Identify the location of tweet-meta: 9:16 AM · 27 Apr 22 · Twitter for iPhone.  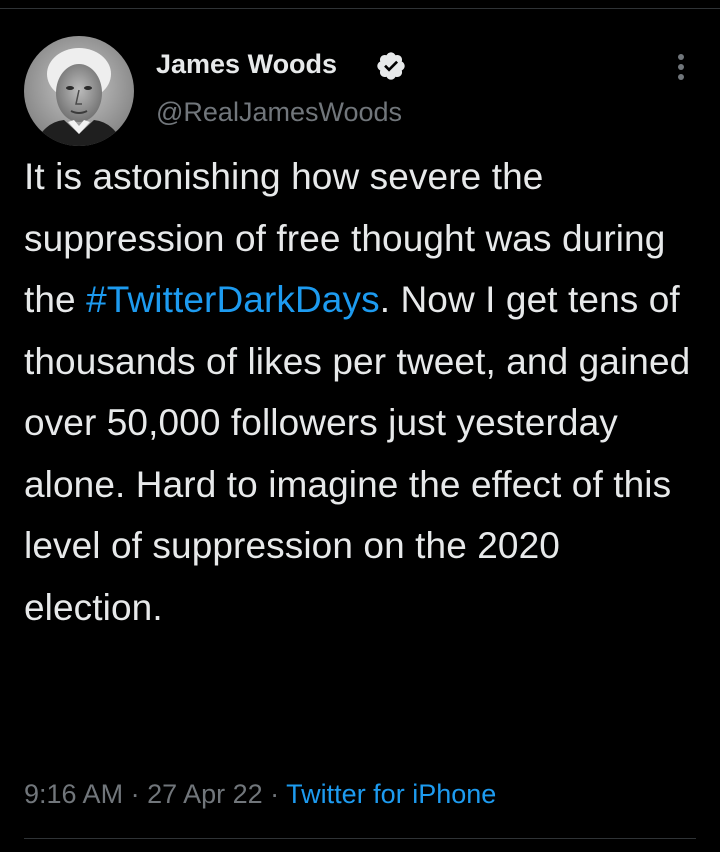
(260, 794).